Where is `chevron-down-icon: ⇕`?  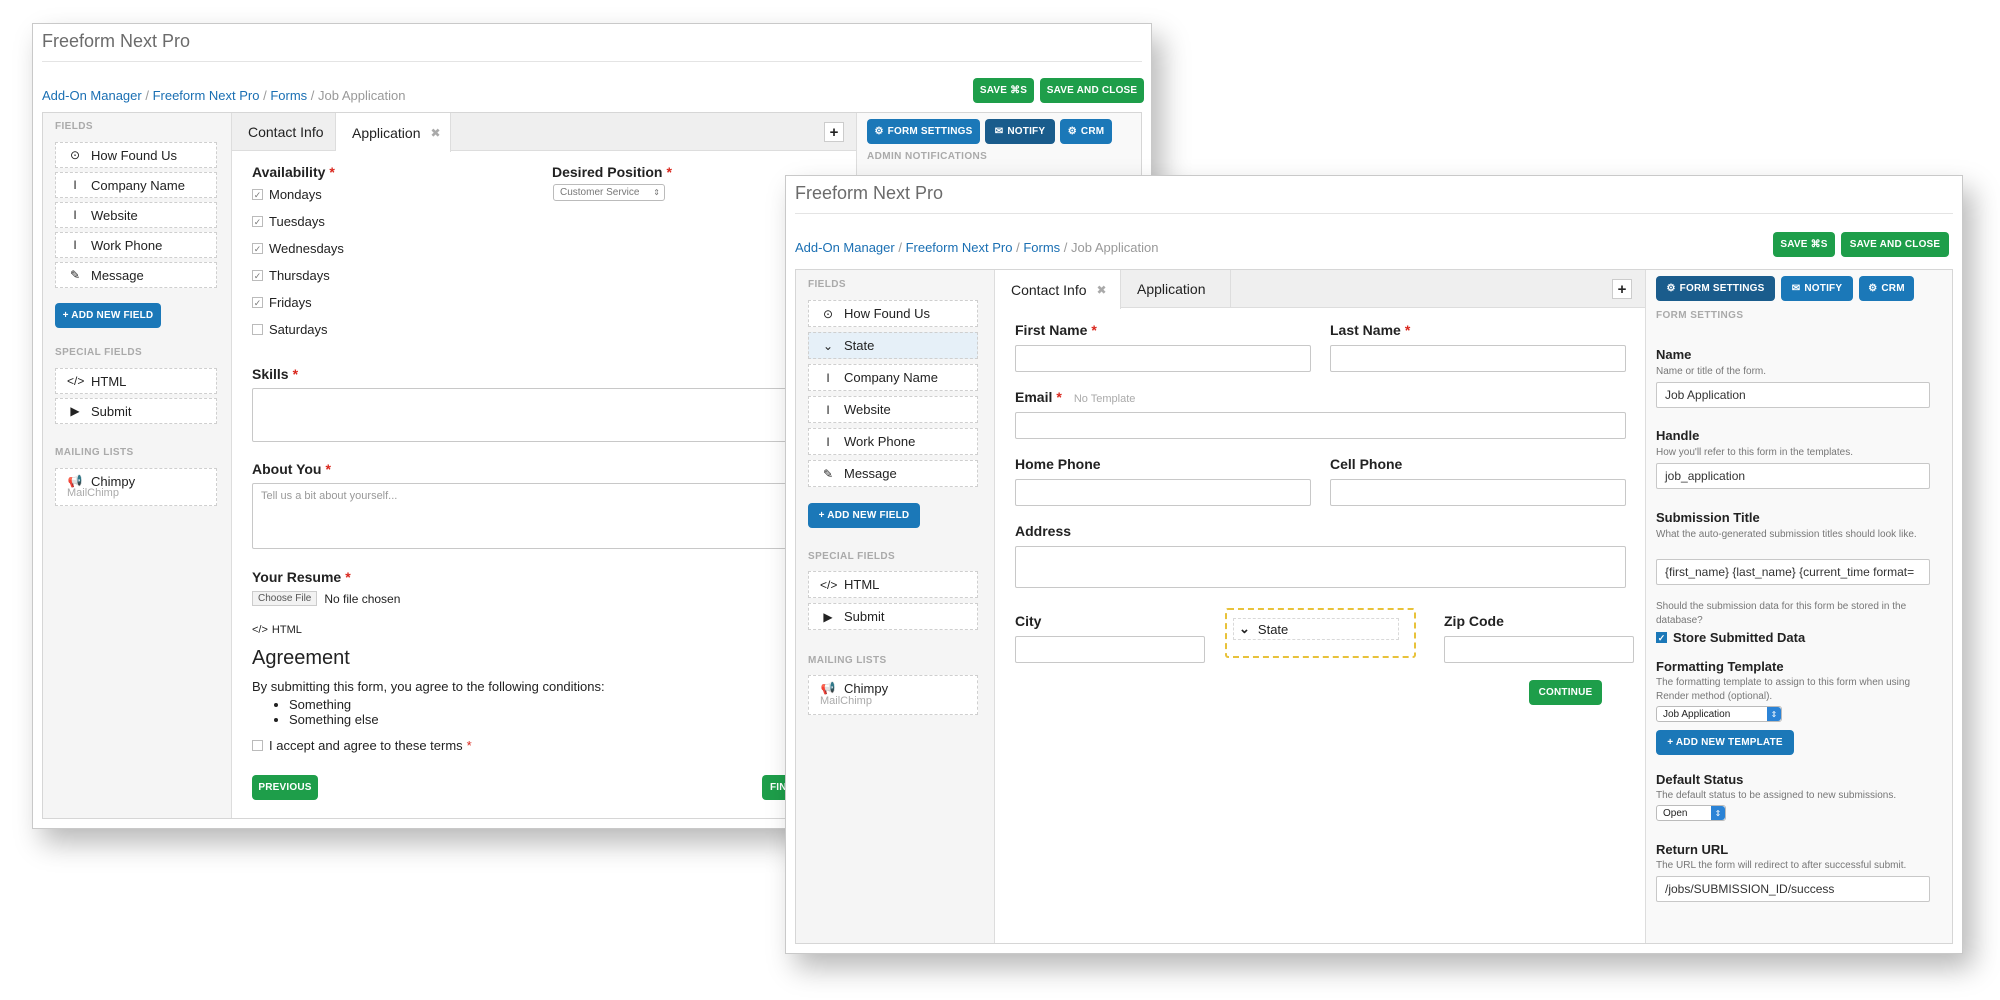
chevron-down-icon: ⇕ is located at coordinates (1718, 813).